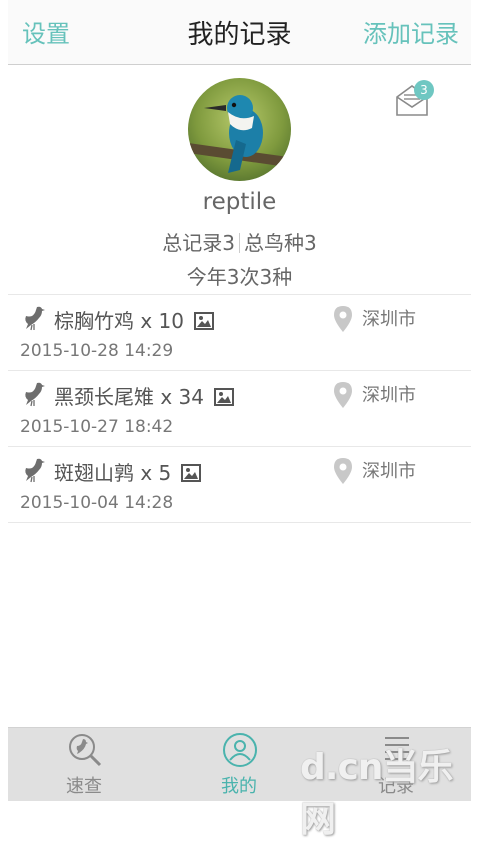 This screenshot has height=842, width=480. What do you see at coordinates (239, 484) in the screenshot?
I see `record-row: 斑翅山鹑 x 5 深圳市 2015-10-04 14:28` at bounding box center [239, 484].